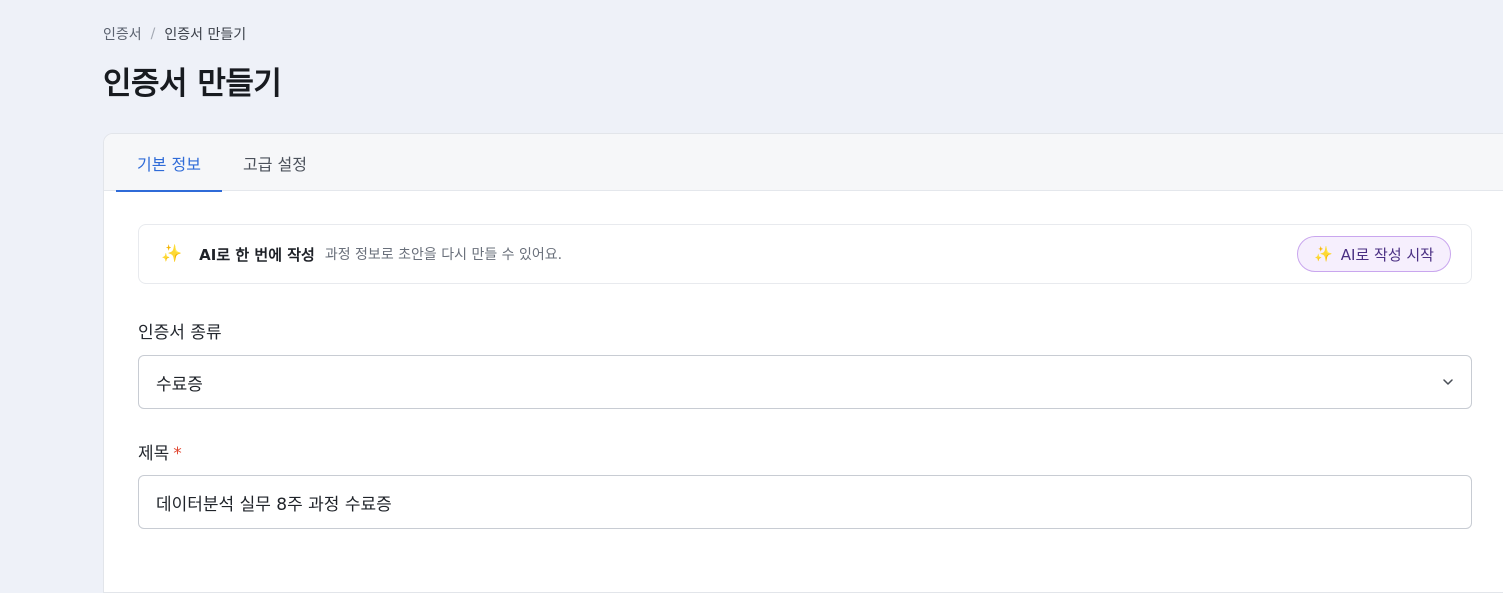 The width and height of the screenshot is (1503, 593). Describe the element at coordinates (275, 162) in the screenshot. I see `tab-advanced-settings: 고급 설정` at that location.